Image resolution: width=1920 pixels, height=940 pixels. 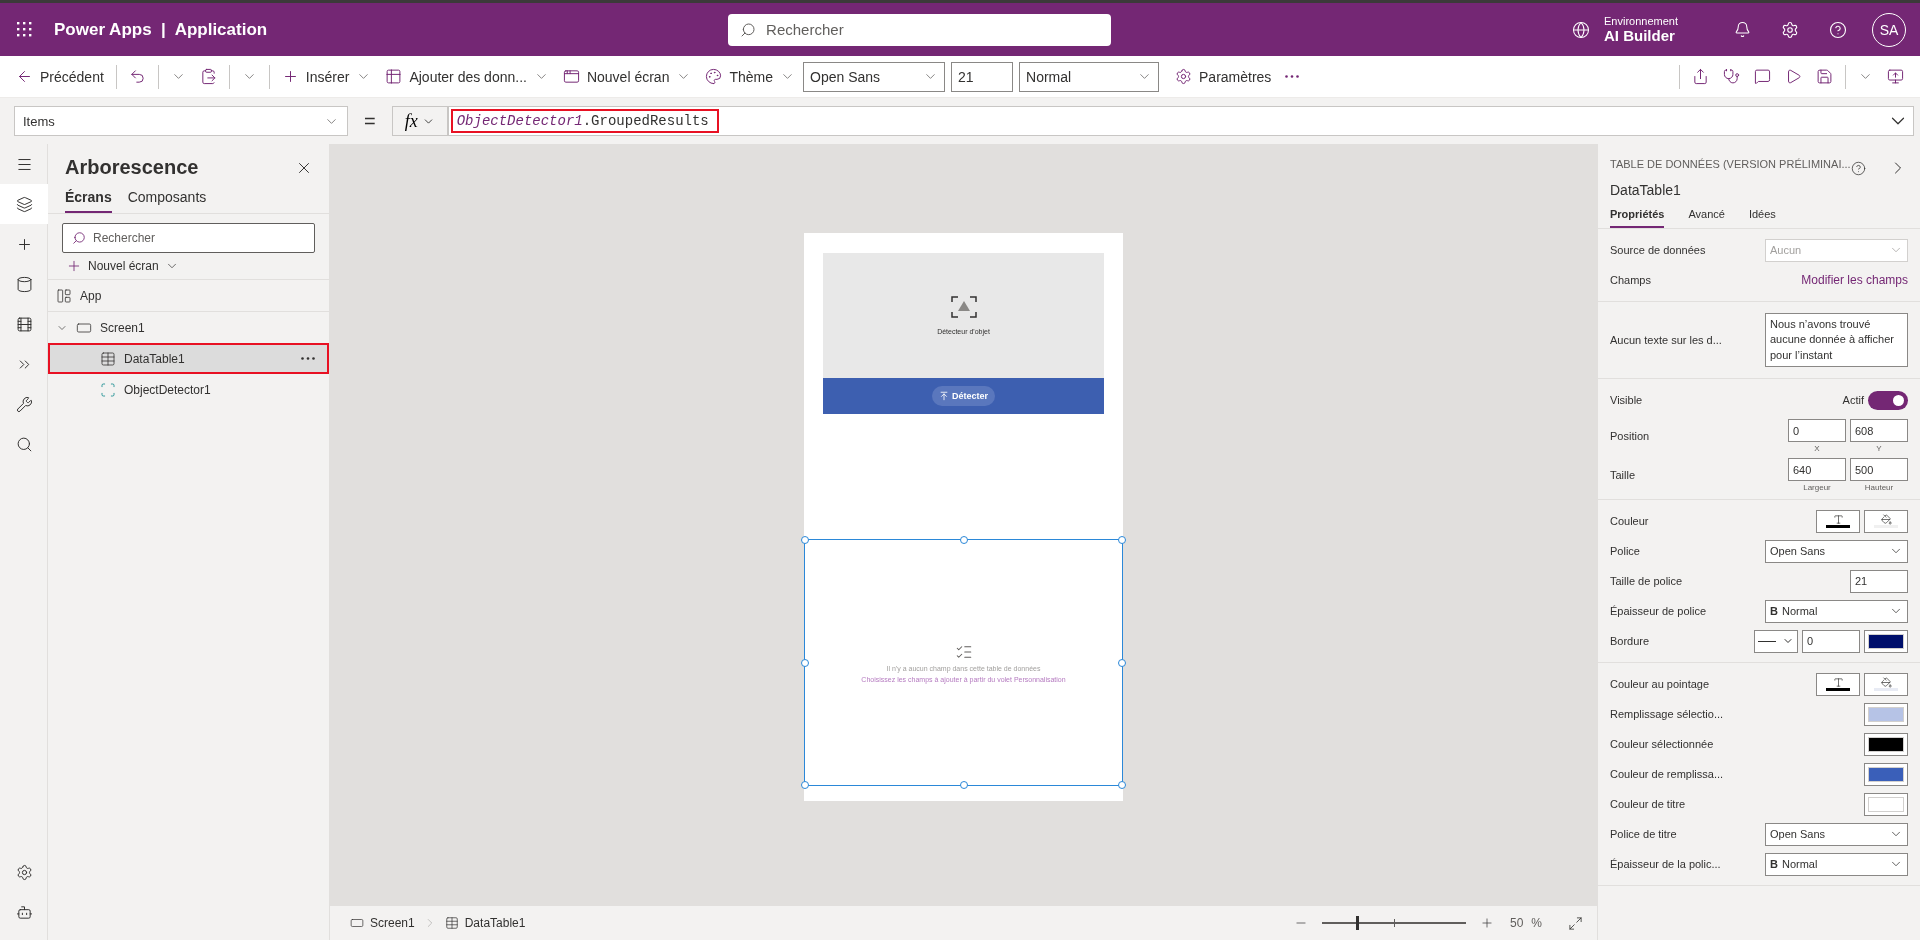 I want to click on stethoscope-icon, so click(x=1731, y=76).